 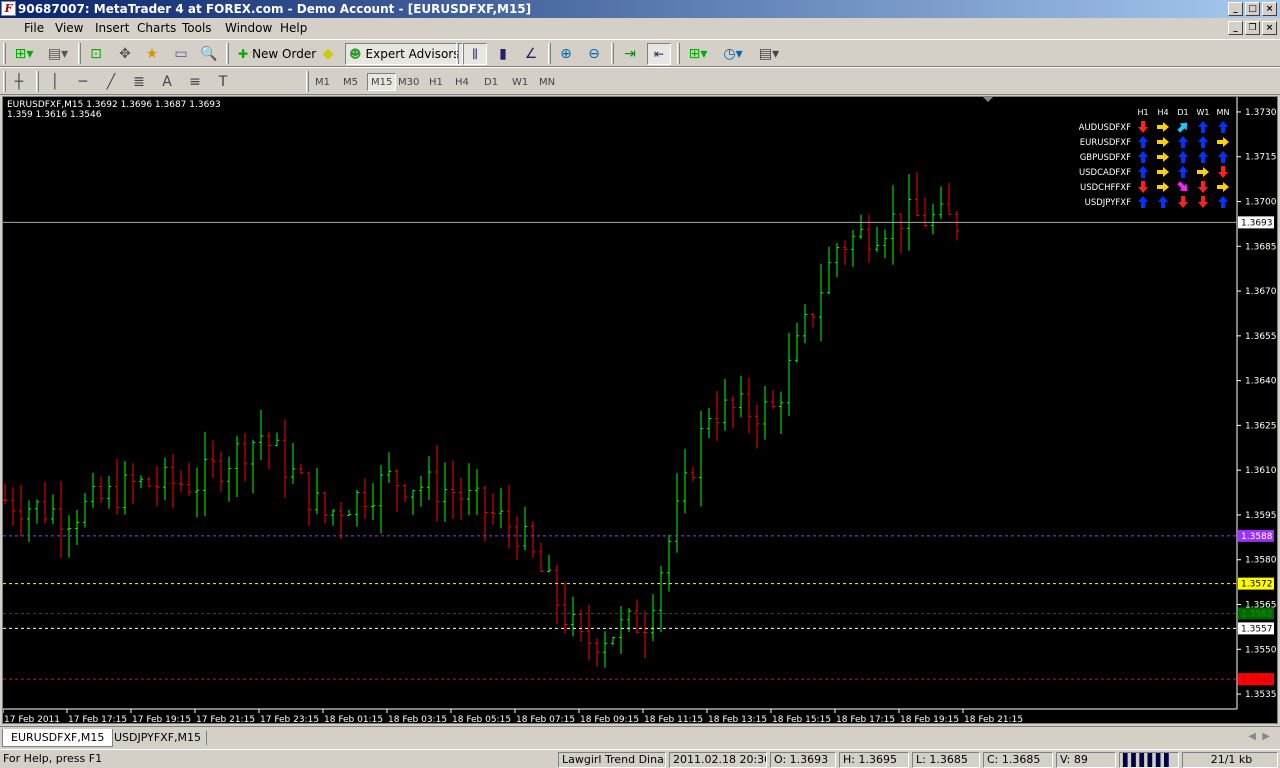 What do you see at coordinates (993, 719) in the screenshot?
I see `time-tick-label: 18 Feb 21:15` at bounding box center [993, 719].